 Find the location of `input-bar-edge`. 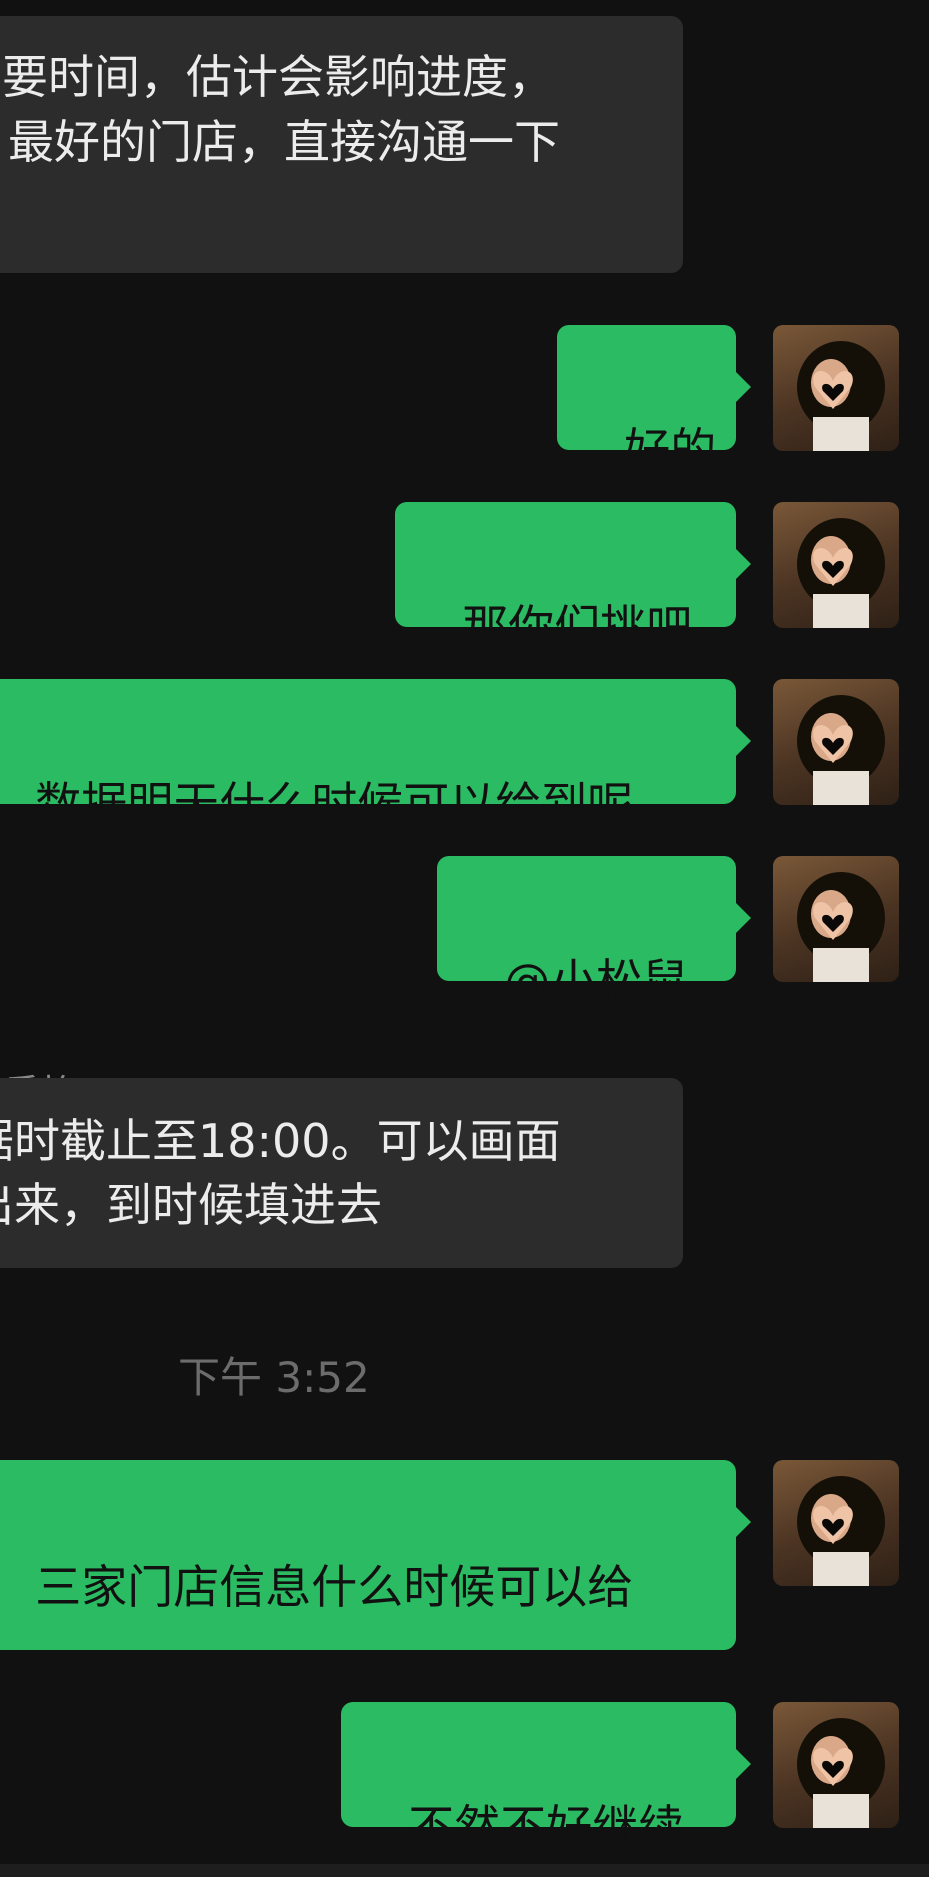

input-bar-edge is located at coordinates (464, 1870).